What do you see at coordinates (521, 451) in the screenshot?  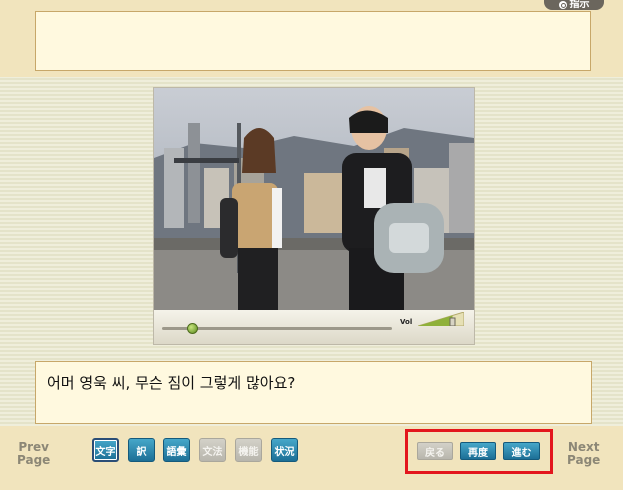 I see `forward-button: 進む` at bounding box center [521, 451].